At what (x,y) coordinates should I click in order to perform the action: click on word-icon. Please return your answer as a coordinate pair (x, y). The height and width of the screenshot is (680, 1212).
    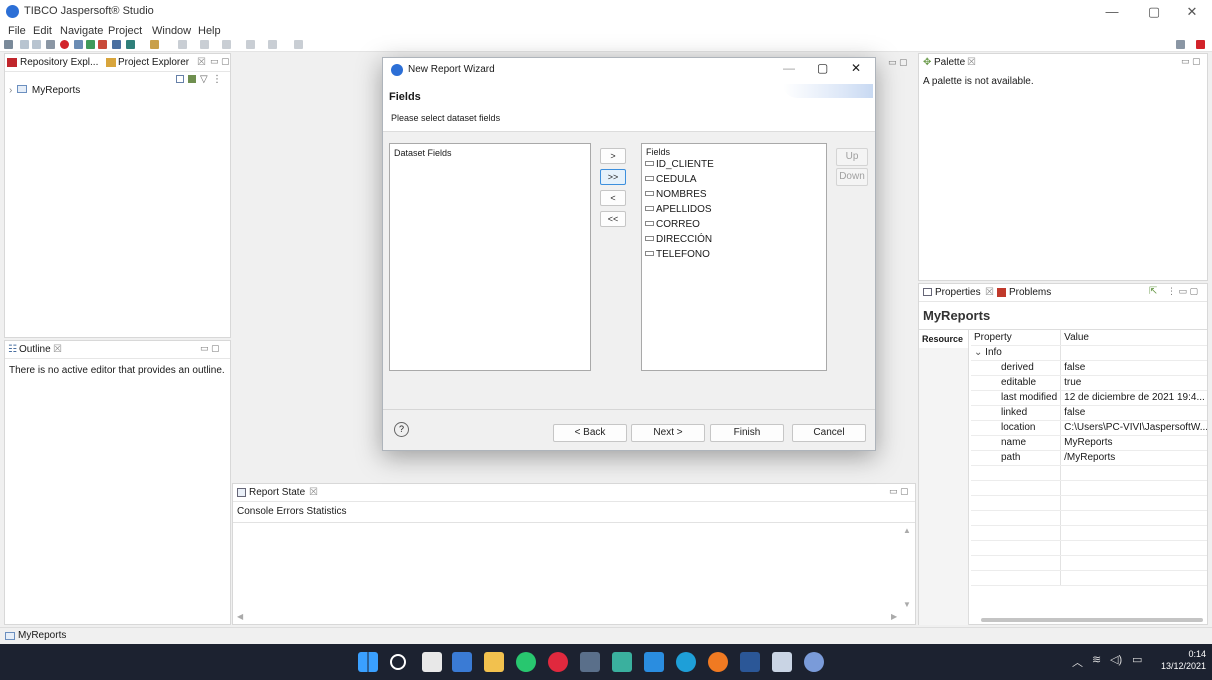
    Looking at the image, I should click on (750, 662).